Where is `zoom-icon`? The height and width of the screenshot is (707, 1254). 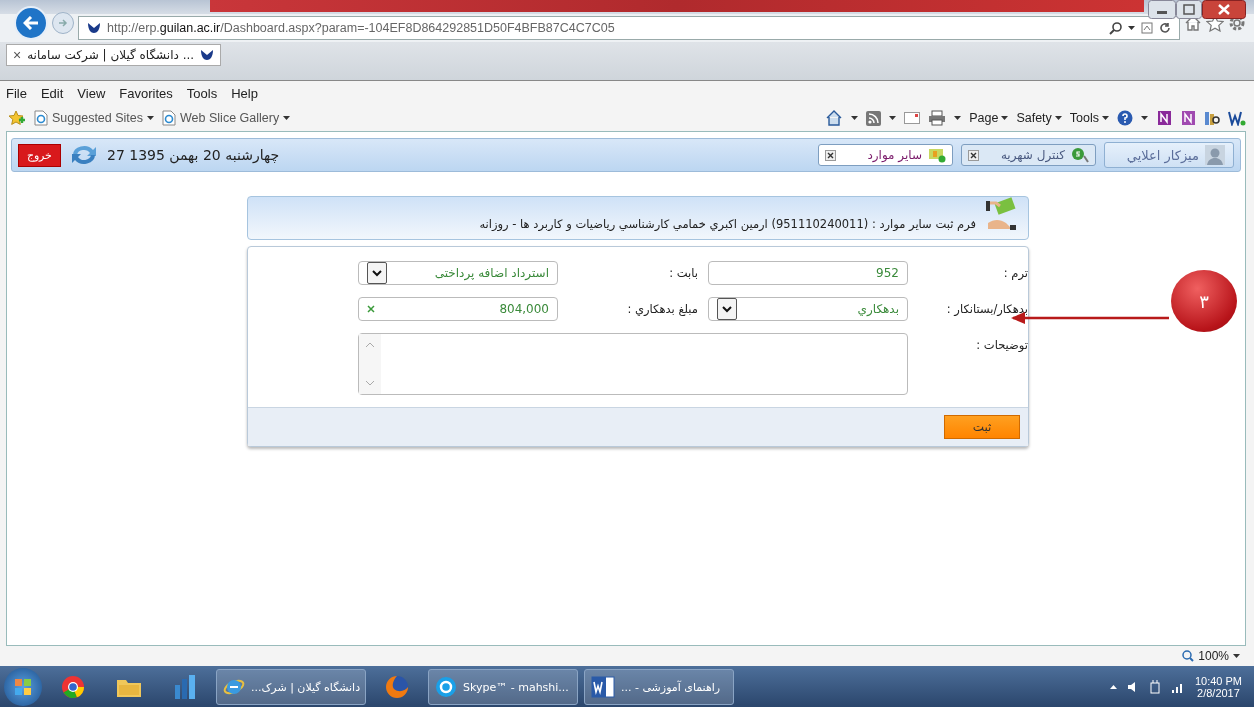 zoom-icon is located at coordinates (1188, 656).